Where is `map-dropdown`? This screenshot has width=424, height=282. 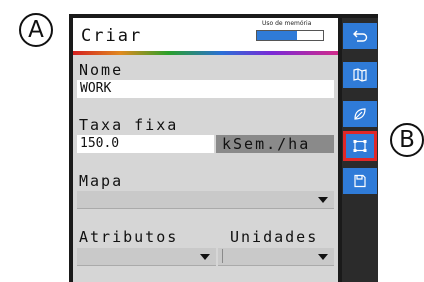 map-dropdown is located at coordinates (205, 200).